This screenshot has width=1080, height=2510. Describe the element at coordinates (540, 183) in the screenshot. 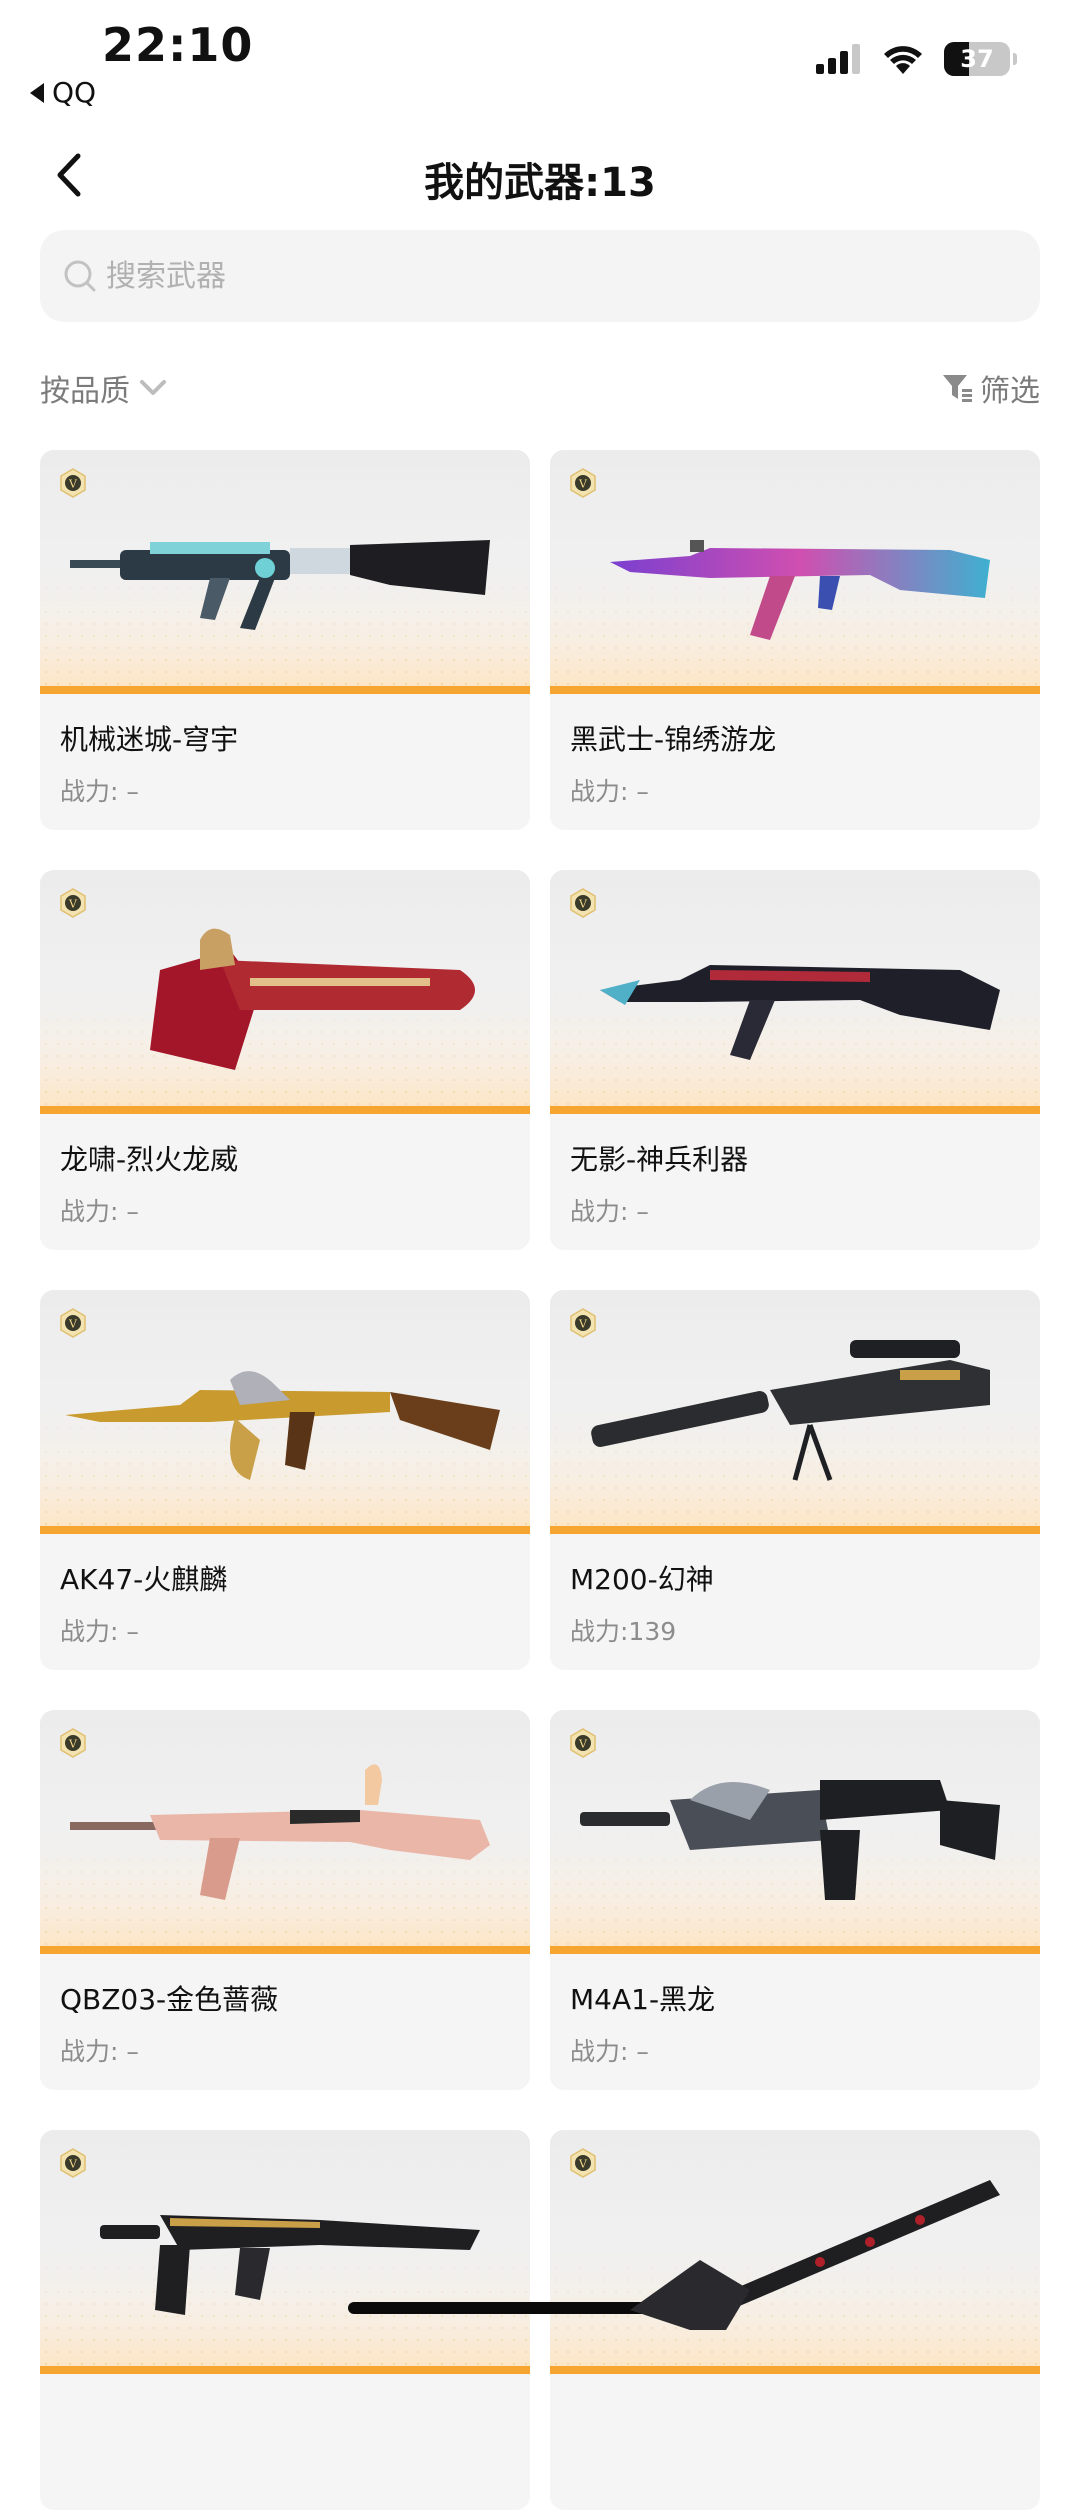

I see `page-title: 我的武器:13` at that location.